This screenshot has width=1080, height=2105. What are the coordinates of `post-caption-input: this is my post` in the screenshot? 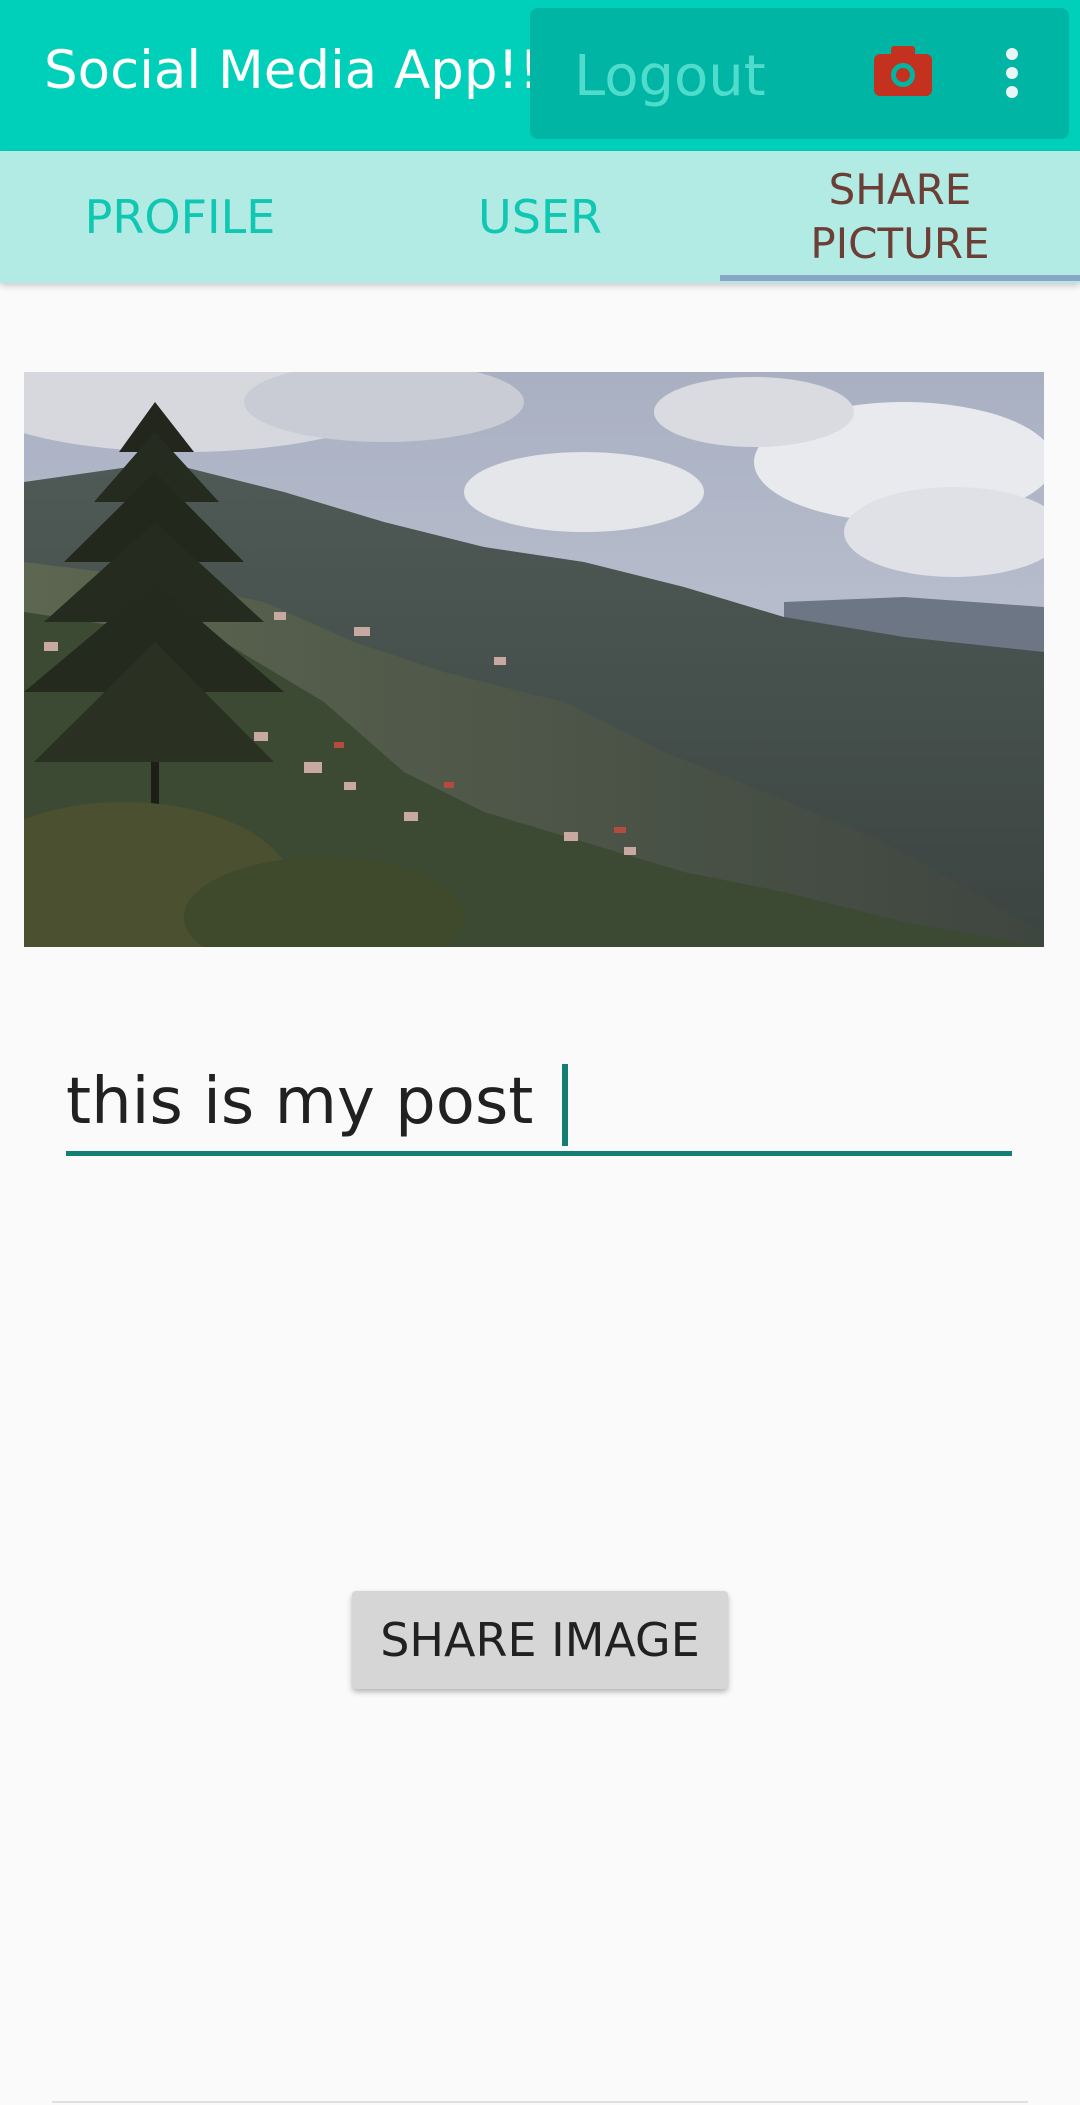 It's located at (539, 1102).